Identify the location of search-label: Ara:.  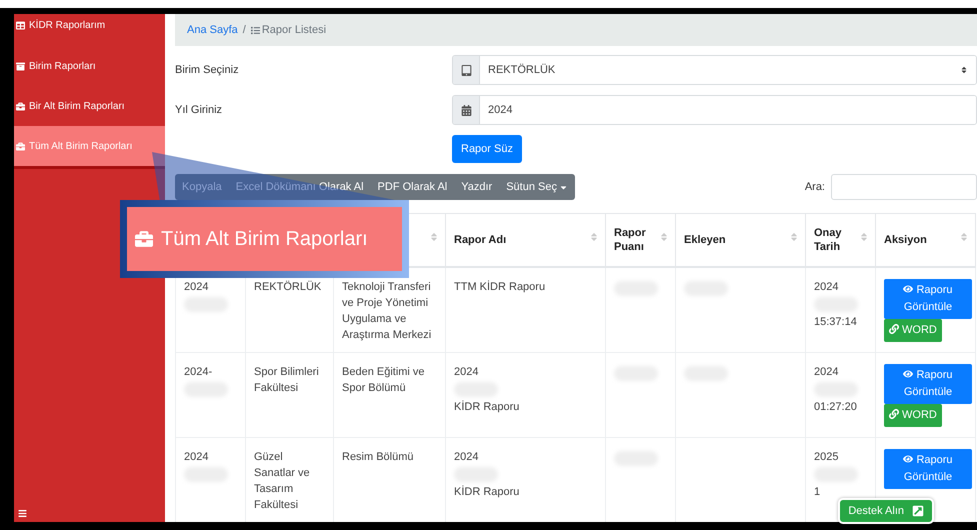
(814, 187).